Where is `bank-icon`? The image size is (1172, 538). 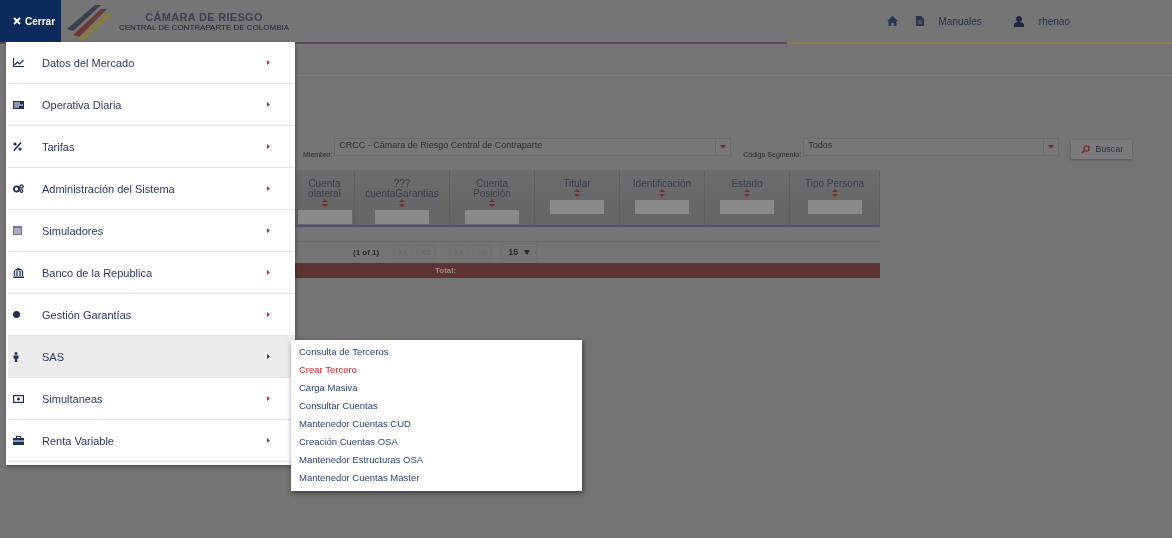
bank-icon is located at coordinates (18, 272).